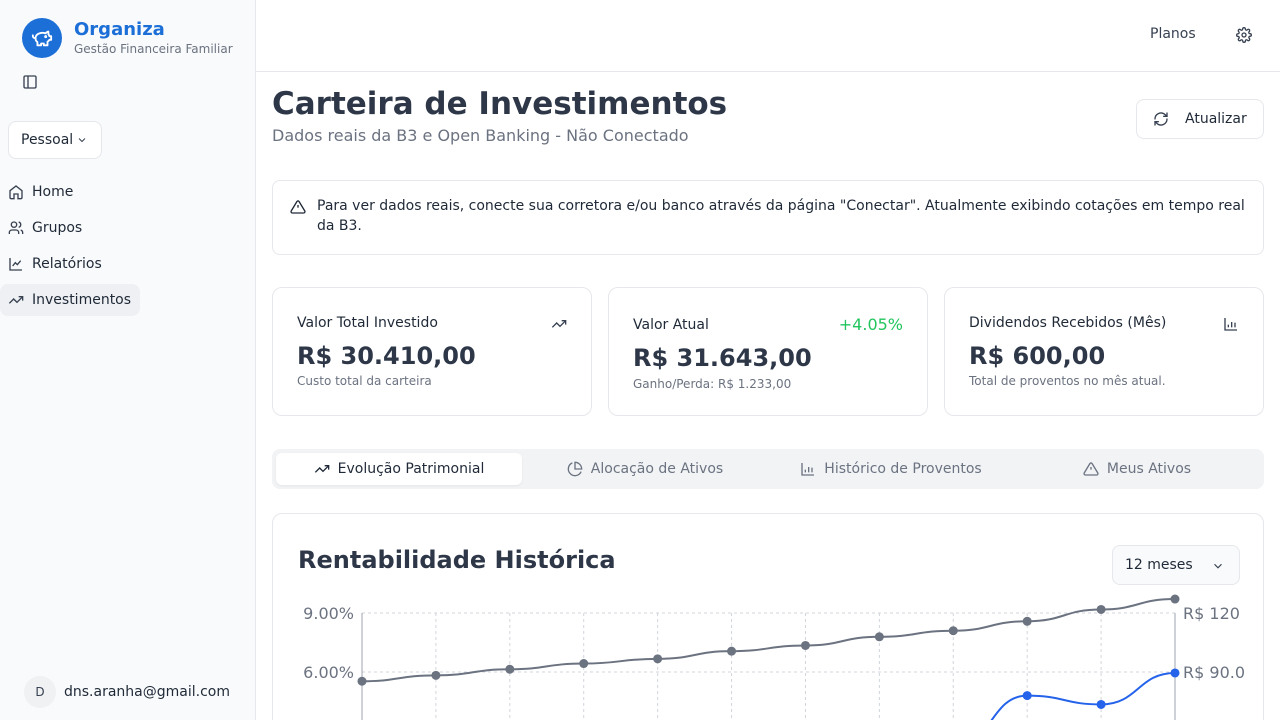  I want to click on app-subtitle: Gestão Financeira Familiar, so click(153, 49).